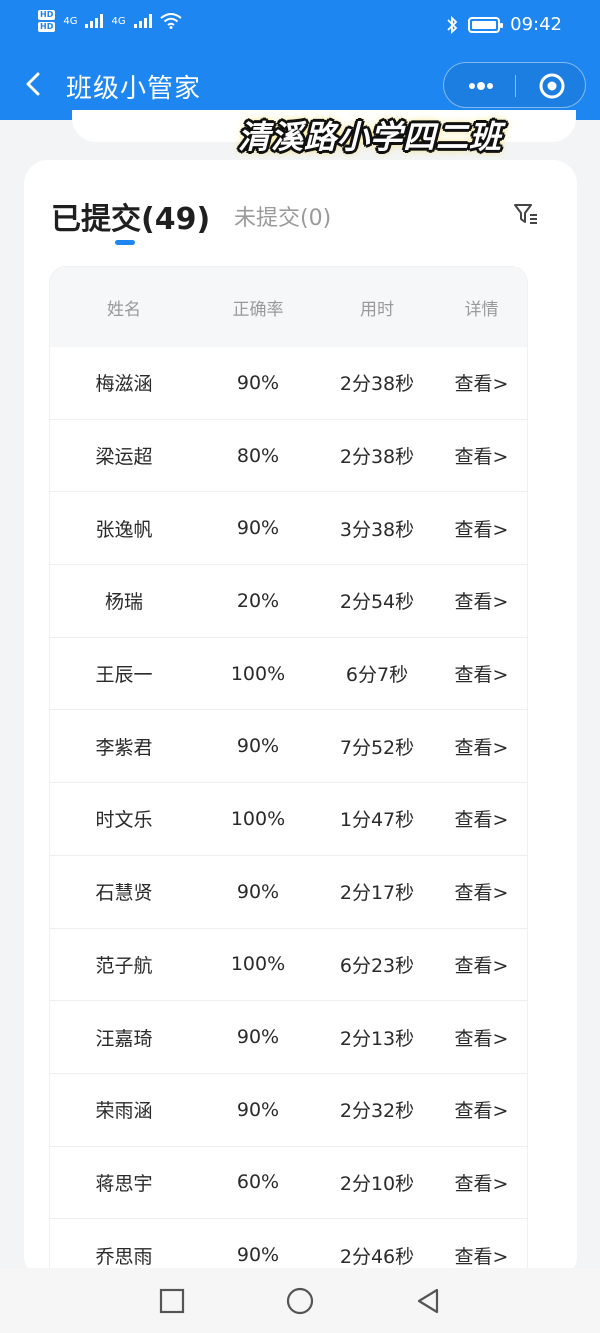 The width and height of the screenshot is (600, 1333). Describe the element at coordinates (377, 602) in the screenshot. I see `time-value: 2分54秒` at that location.